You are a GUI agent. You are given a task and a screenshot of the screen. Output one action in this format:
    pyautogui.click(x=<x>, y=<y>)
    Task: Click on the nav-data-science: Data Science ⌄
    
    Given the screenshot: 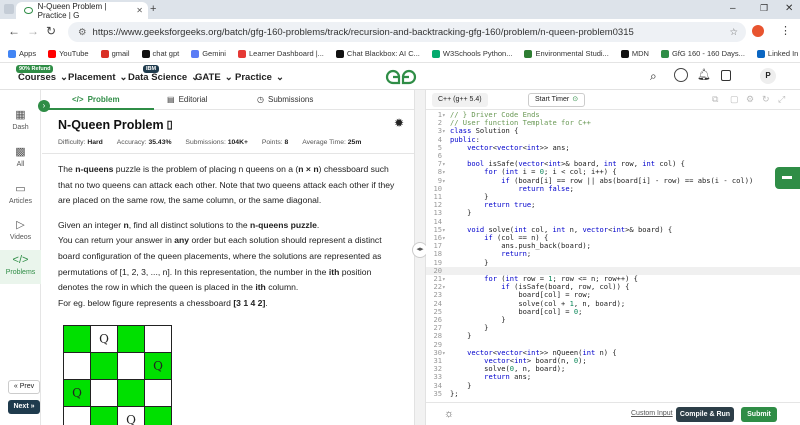 What is the action you would take?
    pyautogui.click(x=163, y=77)
    